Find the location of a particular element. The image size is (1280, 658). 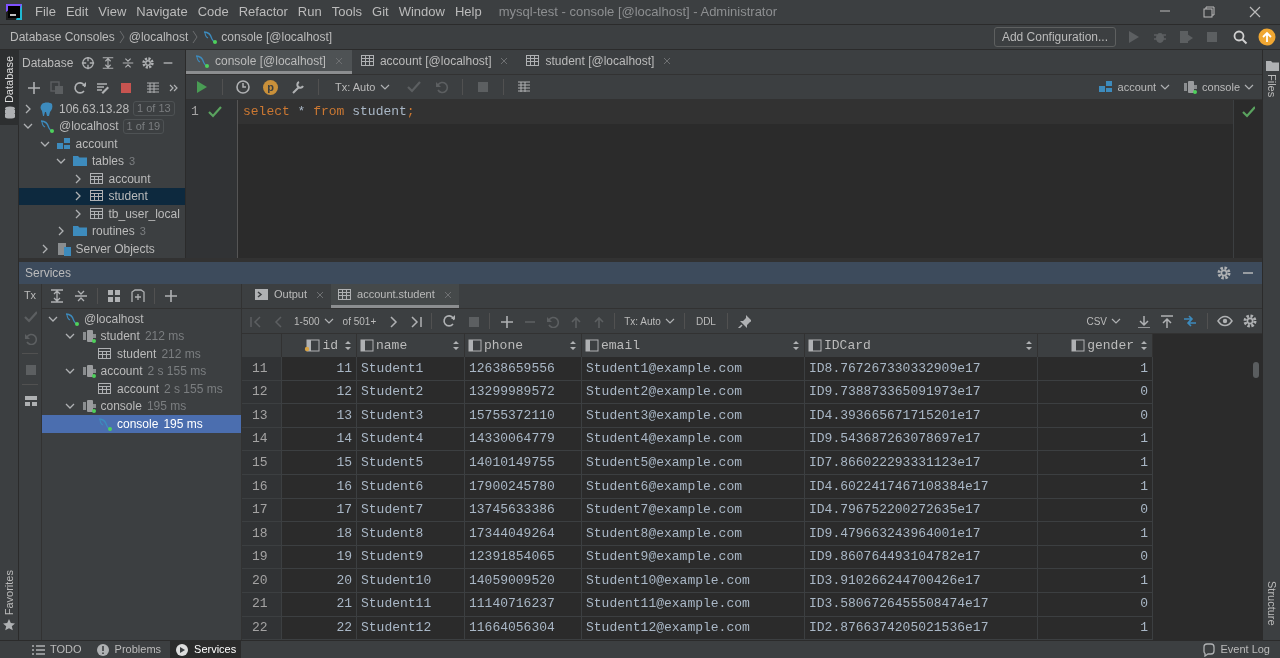

menu-item: Navigate is located at coordinates (162, 12).